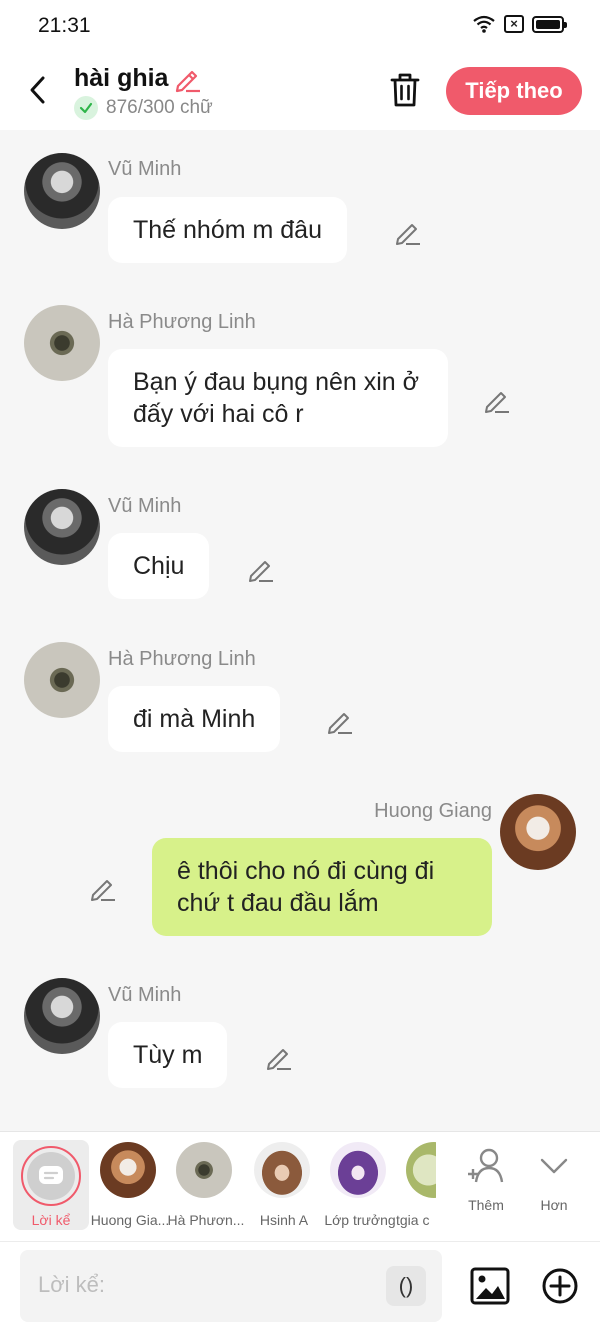 This screenshot has height=1333, width=600. I want to click on input-placeholder: Lời kể:, so click(72, 1284).